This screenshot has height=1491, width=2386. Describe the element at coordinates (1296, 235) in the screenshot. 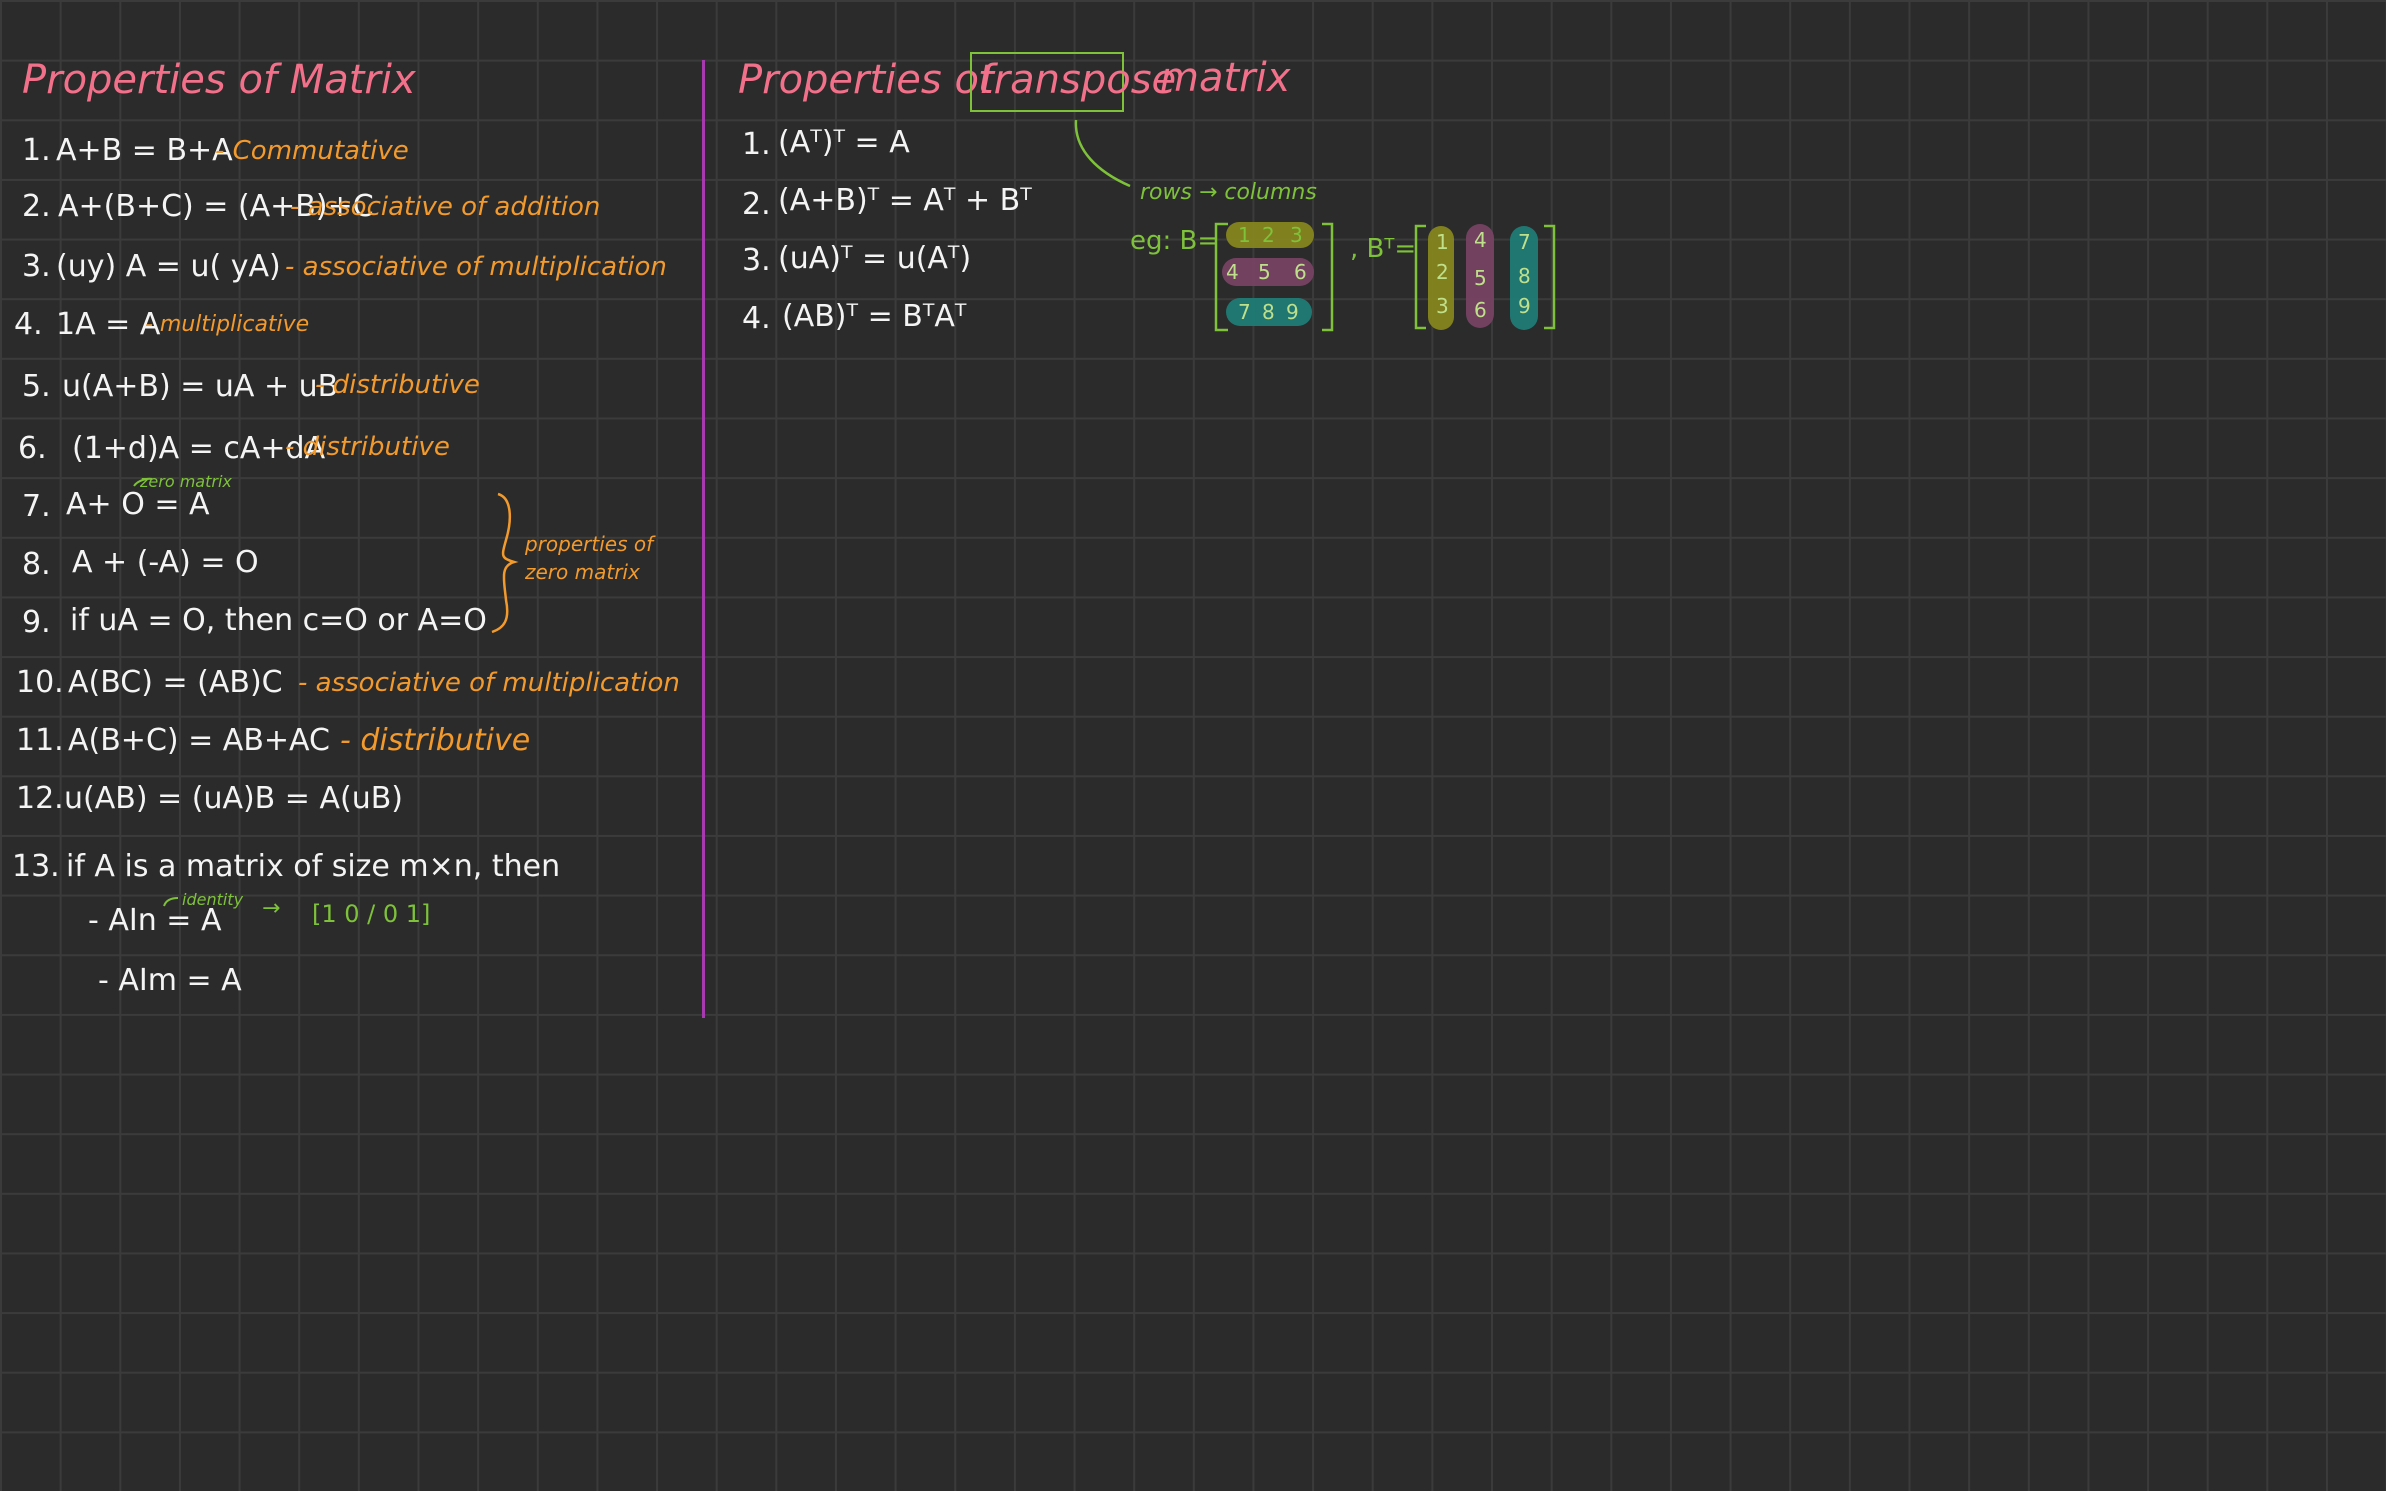

I see `b-entry: 3` at that location.